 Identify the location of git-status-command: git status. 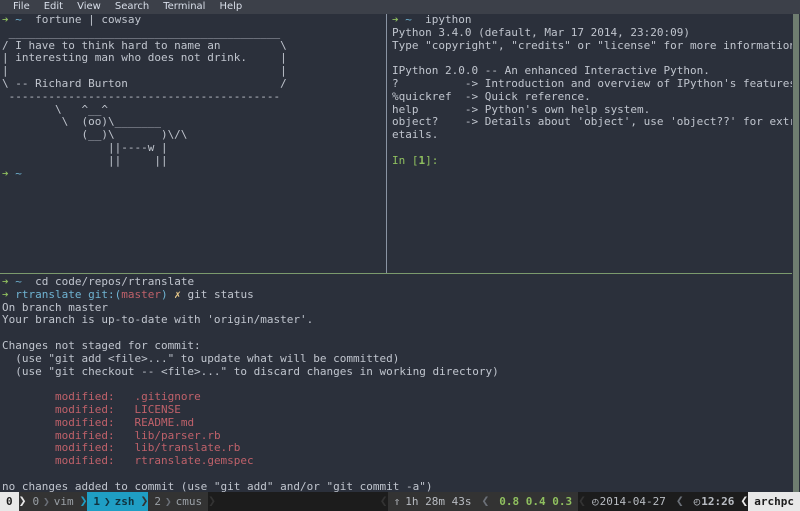
(220, 294).